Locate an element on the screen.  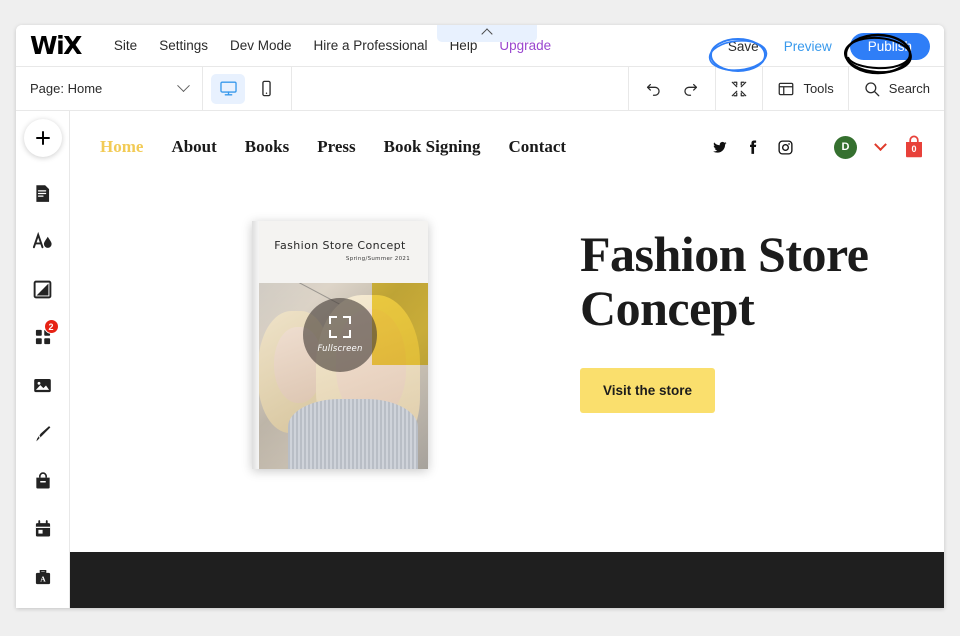
desktop-icon is located at coordinates (228, 88).